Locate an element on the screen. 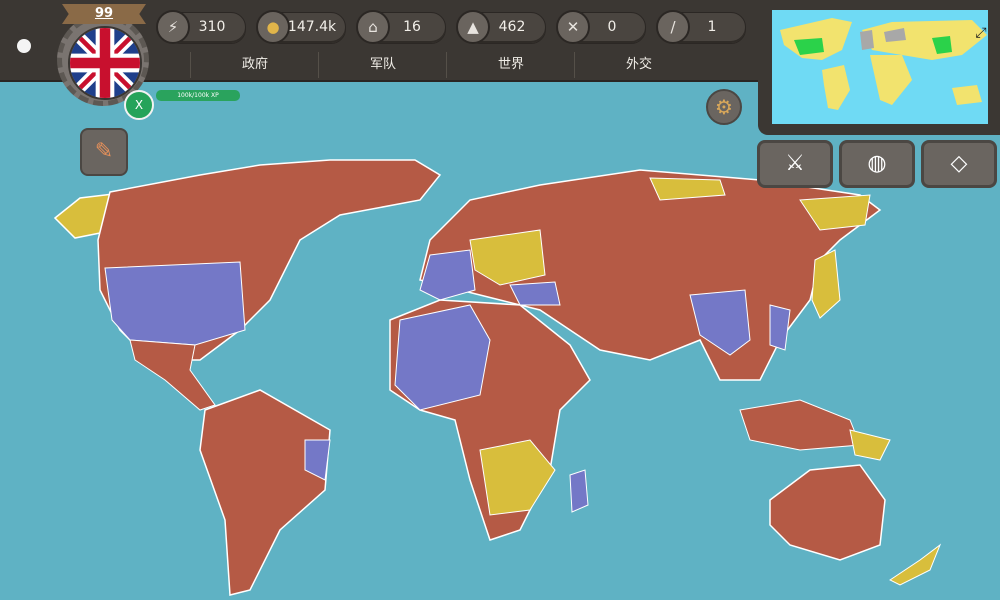 The height and width of the screenshot is (600, 1000). sword-icon: ⚔ is located at coordinates (795, 163).